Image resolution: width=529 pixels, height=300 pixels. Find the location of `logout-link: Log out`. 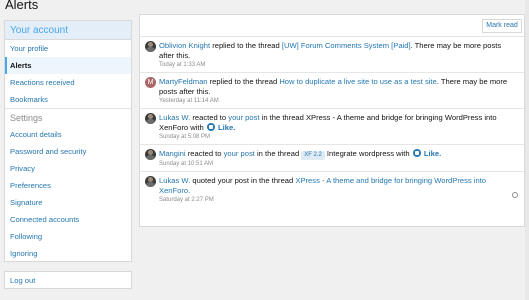

logout-link: Log out is located at coordinates (68, 280).